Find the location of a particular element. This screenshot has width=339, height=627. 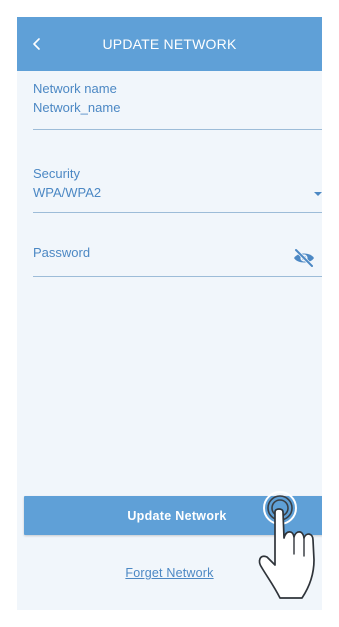

security-label: Security is located at coordinates (56, 173).